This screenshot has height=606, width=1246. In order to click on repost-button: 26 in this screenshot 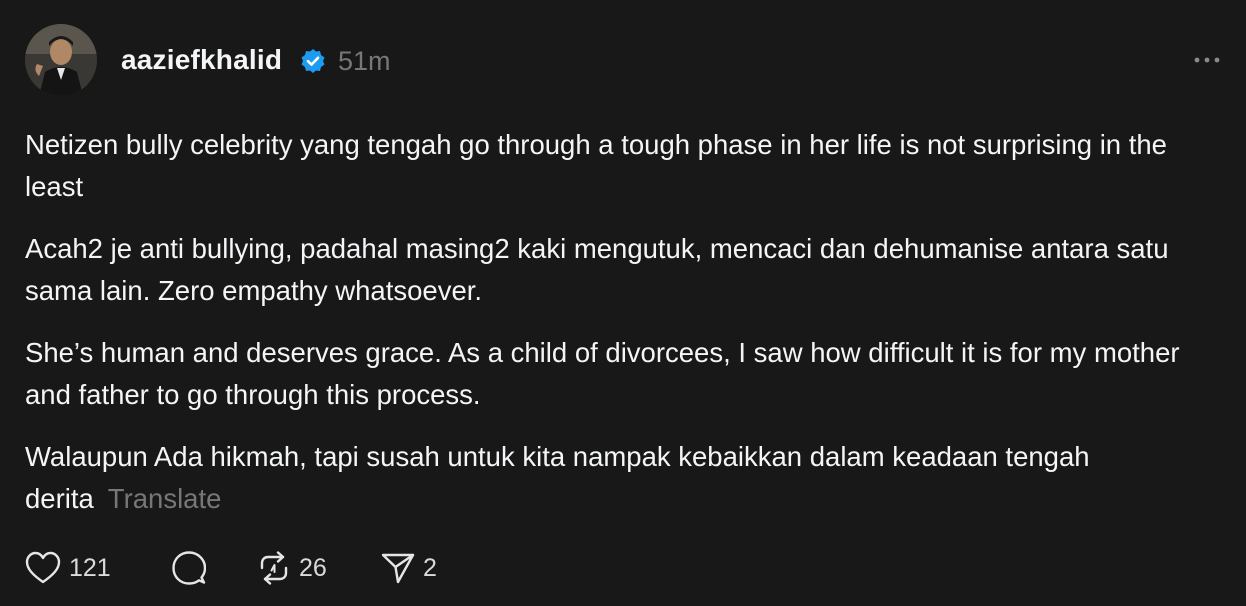, I will do `click(292, 568)`.